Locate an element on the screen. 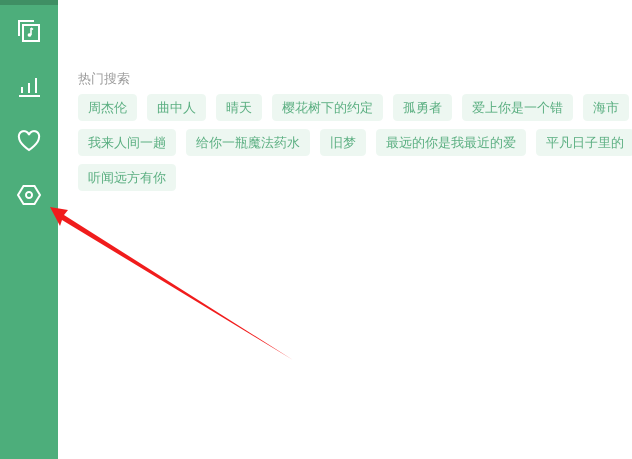 The image size is (632, 459). section-title: 热门搜索 is located at coordinates (104, 79).